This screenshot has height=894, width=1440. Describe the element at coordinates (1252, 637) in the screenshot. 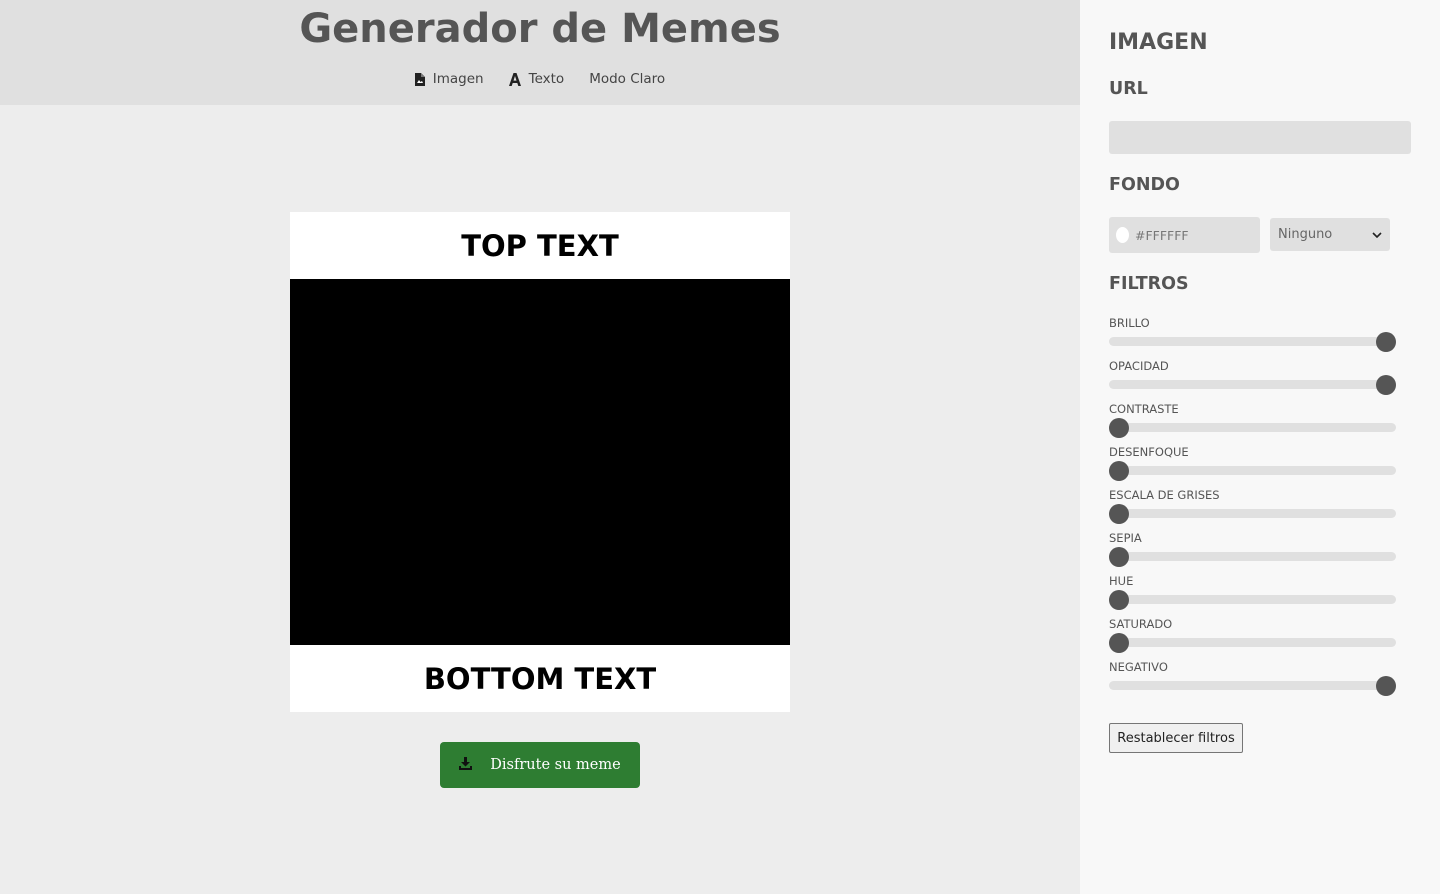

I see `filter-saturado: SATURADO` at that location.